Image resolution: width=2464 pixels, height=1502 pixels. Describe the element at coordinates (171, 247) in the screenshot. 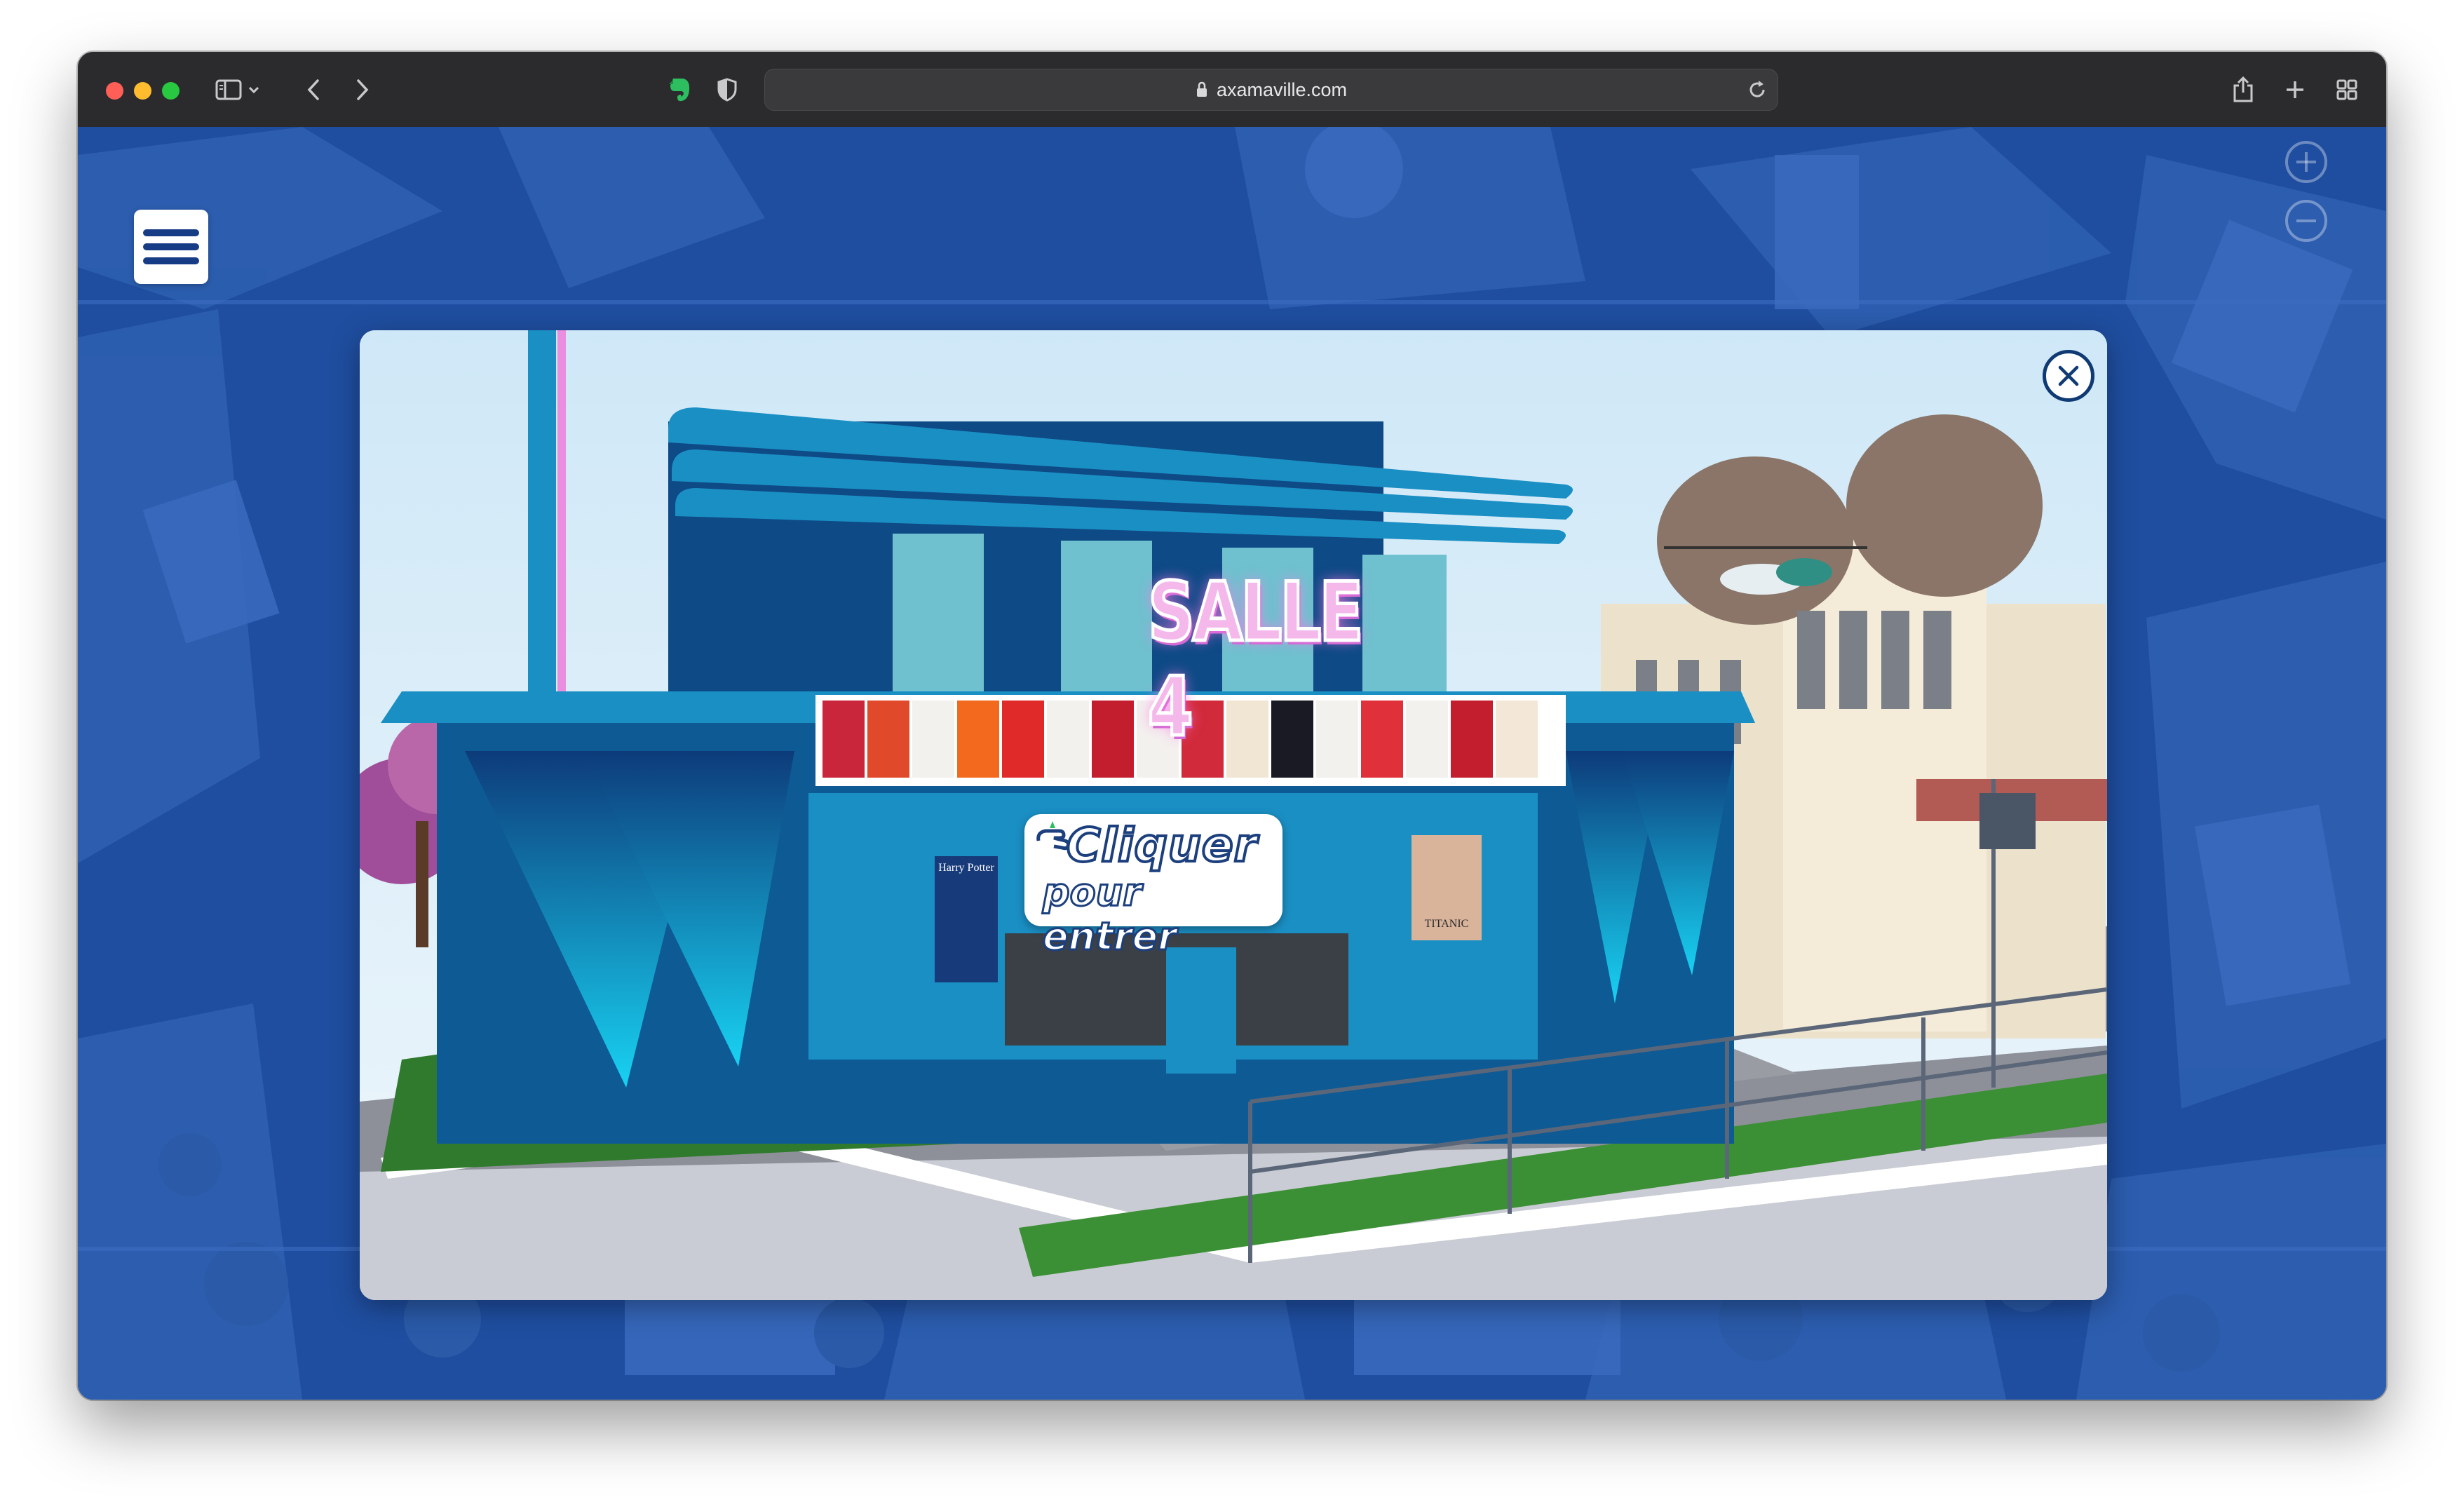

I see `hamburger-menu-button` at that location.